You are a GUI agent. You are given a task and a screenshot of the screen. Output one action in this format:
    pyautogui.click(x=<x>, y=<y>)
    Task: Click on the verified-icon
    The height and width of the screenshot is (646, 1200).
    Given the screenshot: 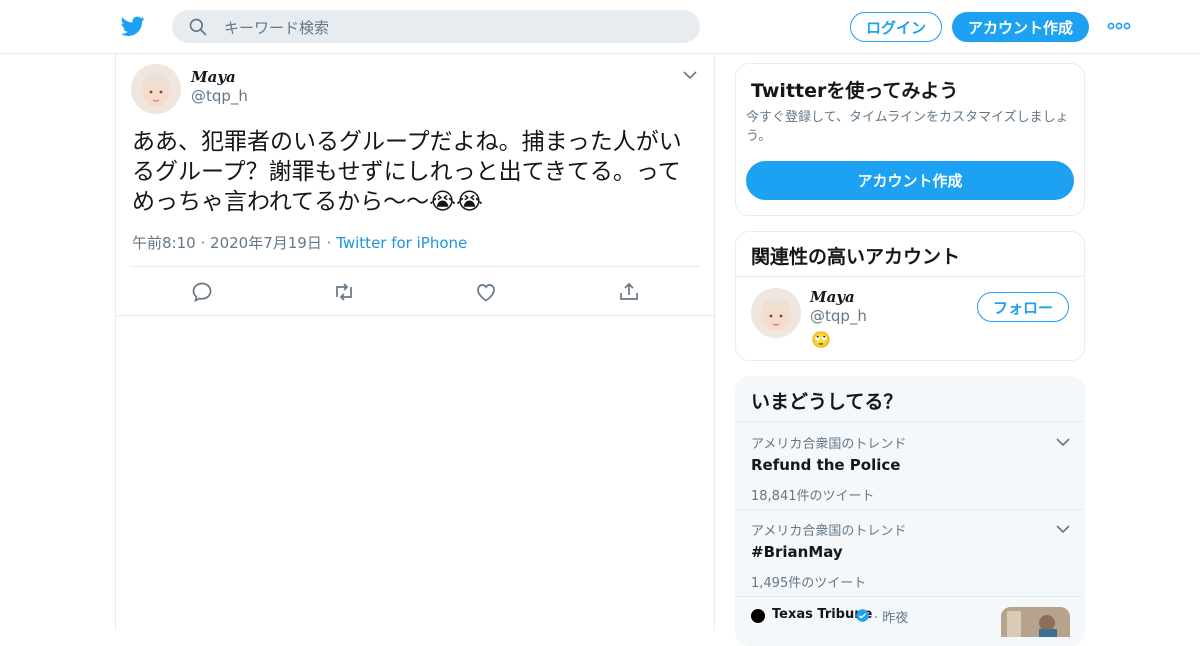 What is the action you would take?
    pyautogui.click(x=862, y=615)
    